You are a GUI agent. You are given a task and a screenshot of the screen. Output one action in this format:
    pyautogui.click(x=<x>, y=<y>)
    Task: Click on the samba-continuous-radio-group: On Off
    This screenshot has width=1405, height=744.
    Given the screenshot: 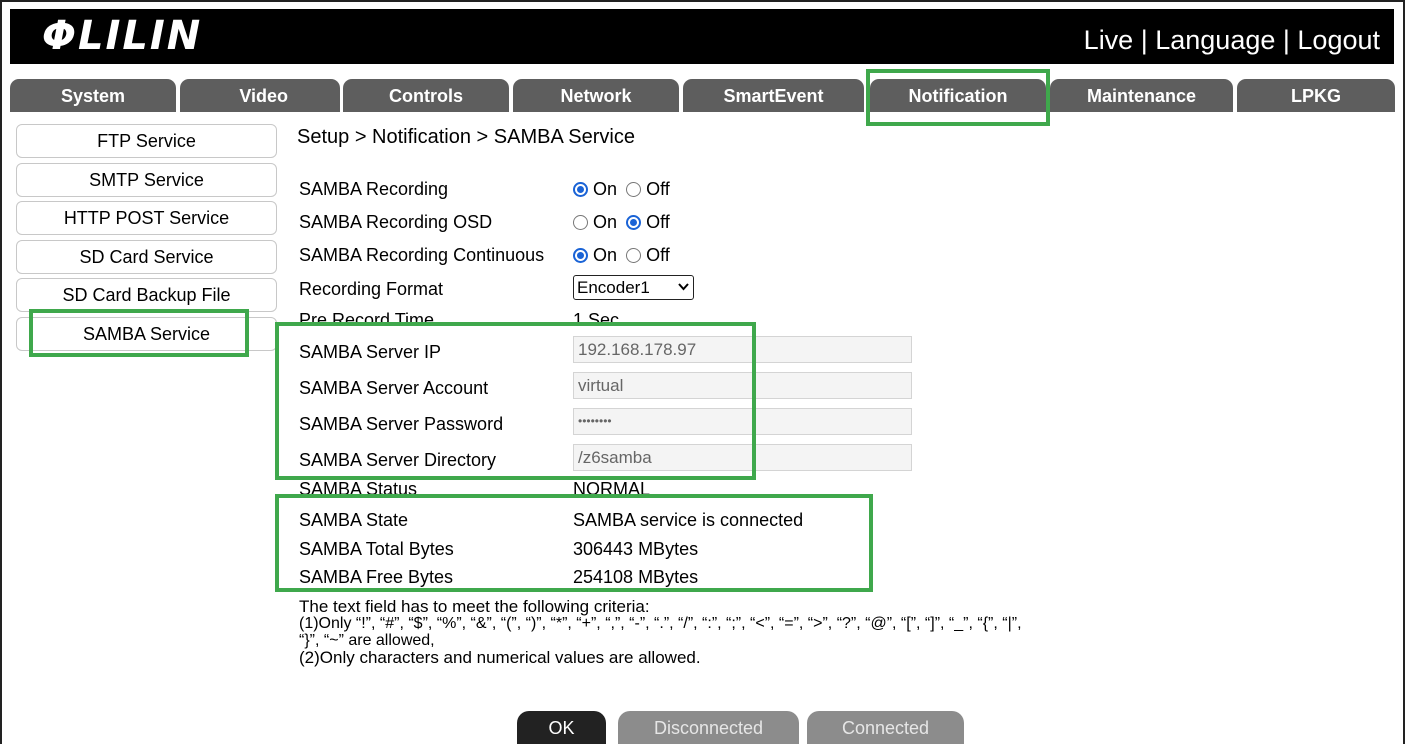 What is the action you would take?
    pyautogui.click(x=623, y=255)
    